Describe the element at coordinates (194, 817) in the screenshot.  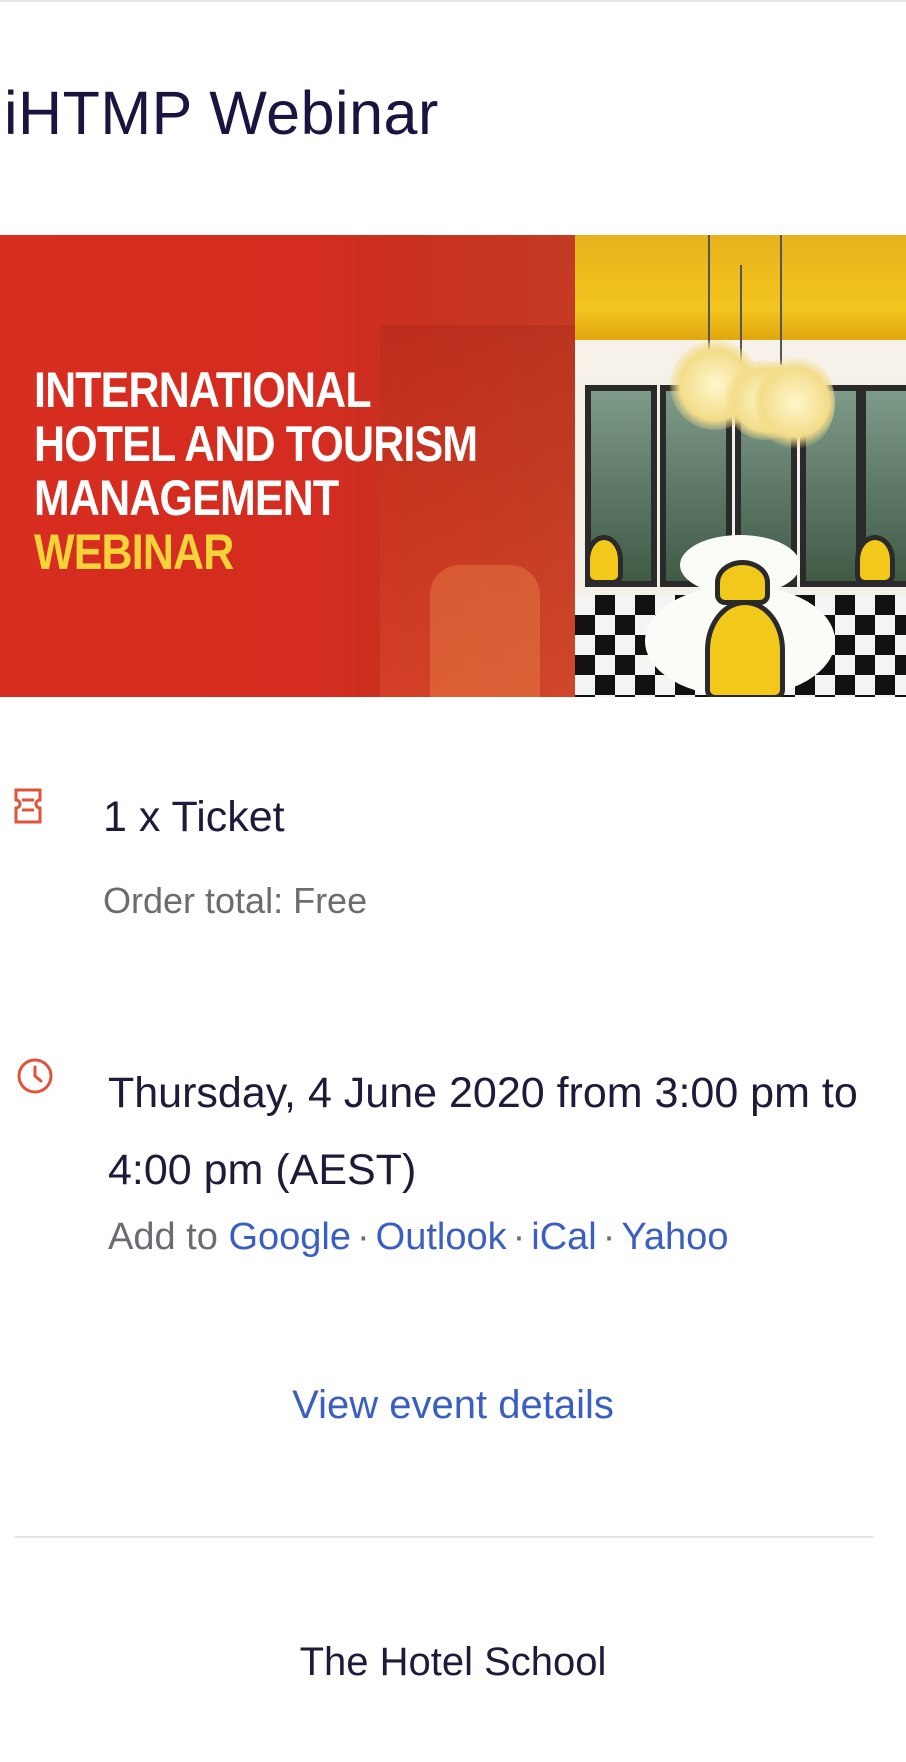
I see `ticket-quantity: 1 x Ticket` at that location.